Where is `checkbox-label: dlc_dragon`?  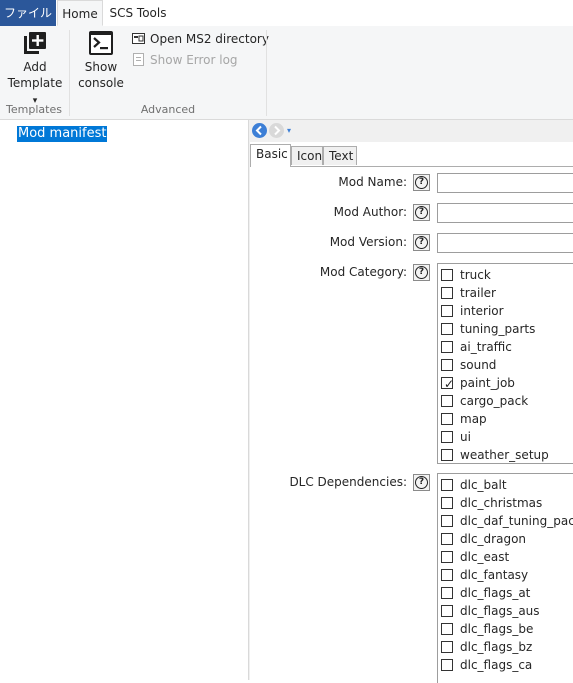 checkbox-label: dlc_dragon is located at coordinates (493, 539).